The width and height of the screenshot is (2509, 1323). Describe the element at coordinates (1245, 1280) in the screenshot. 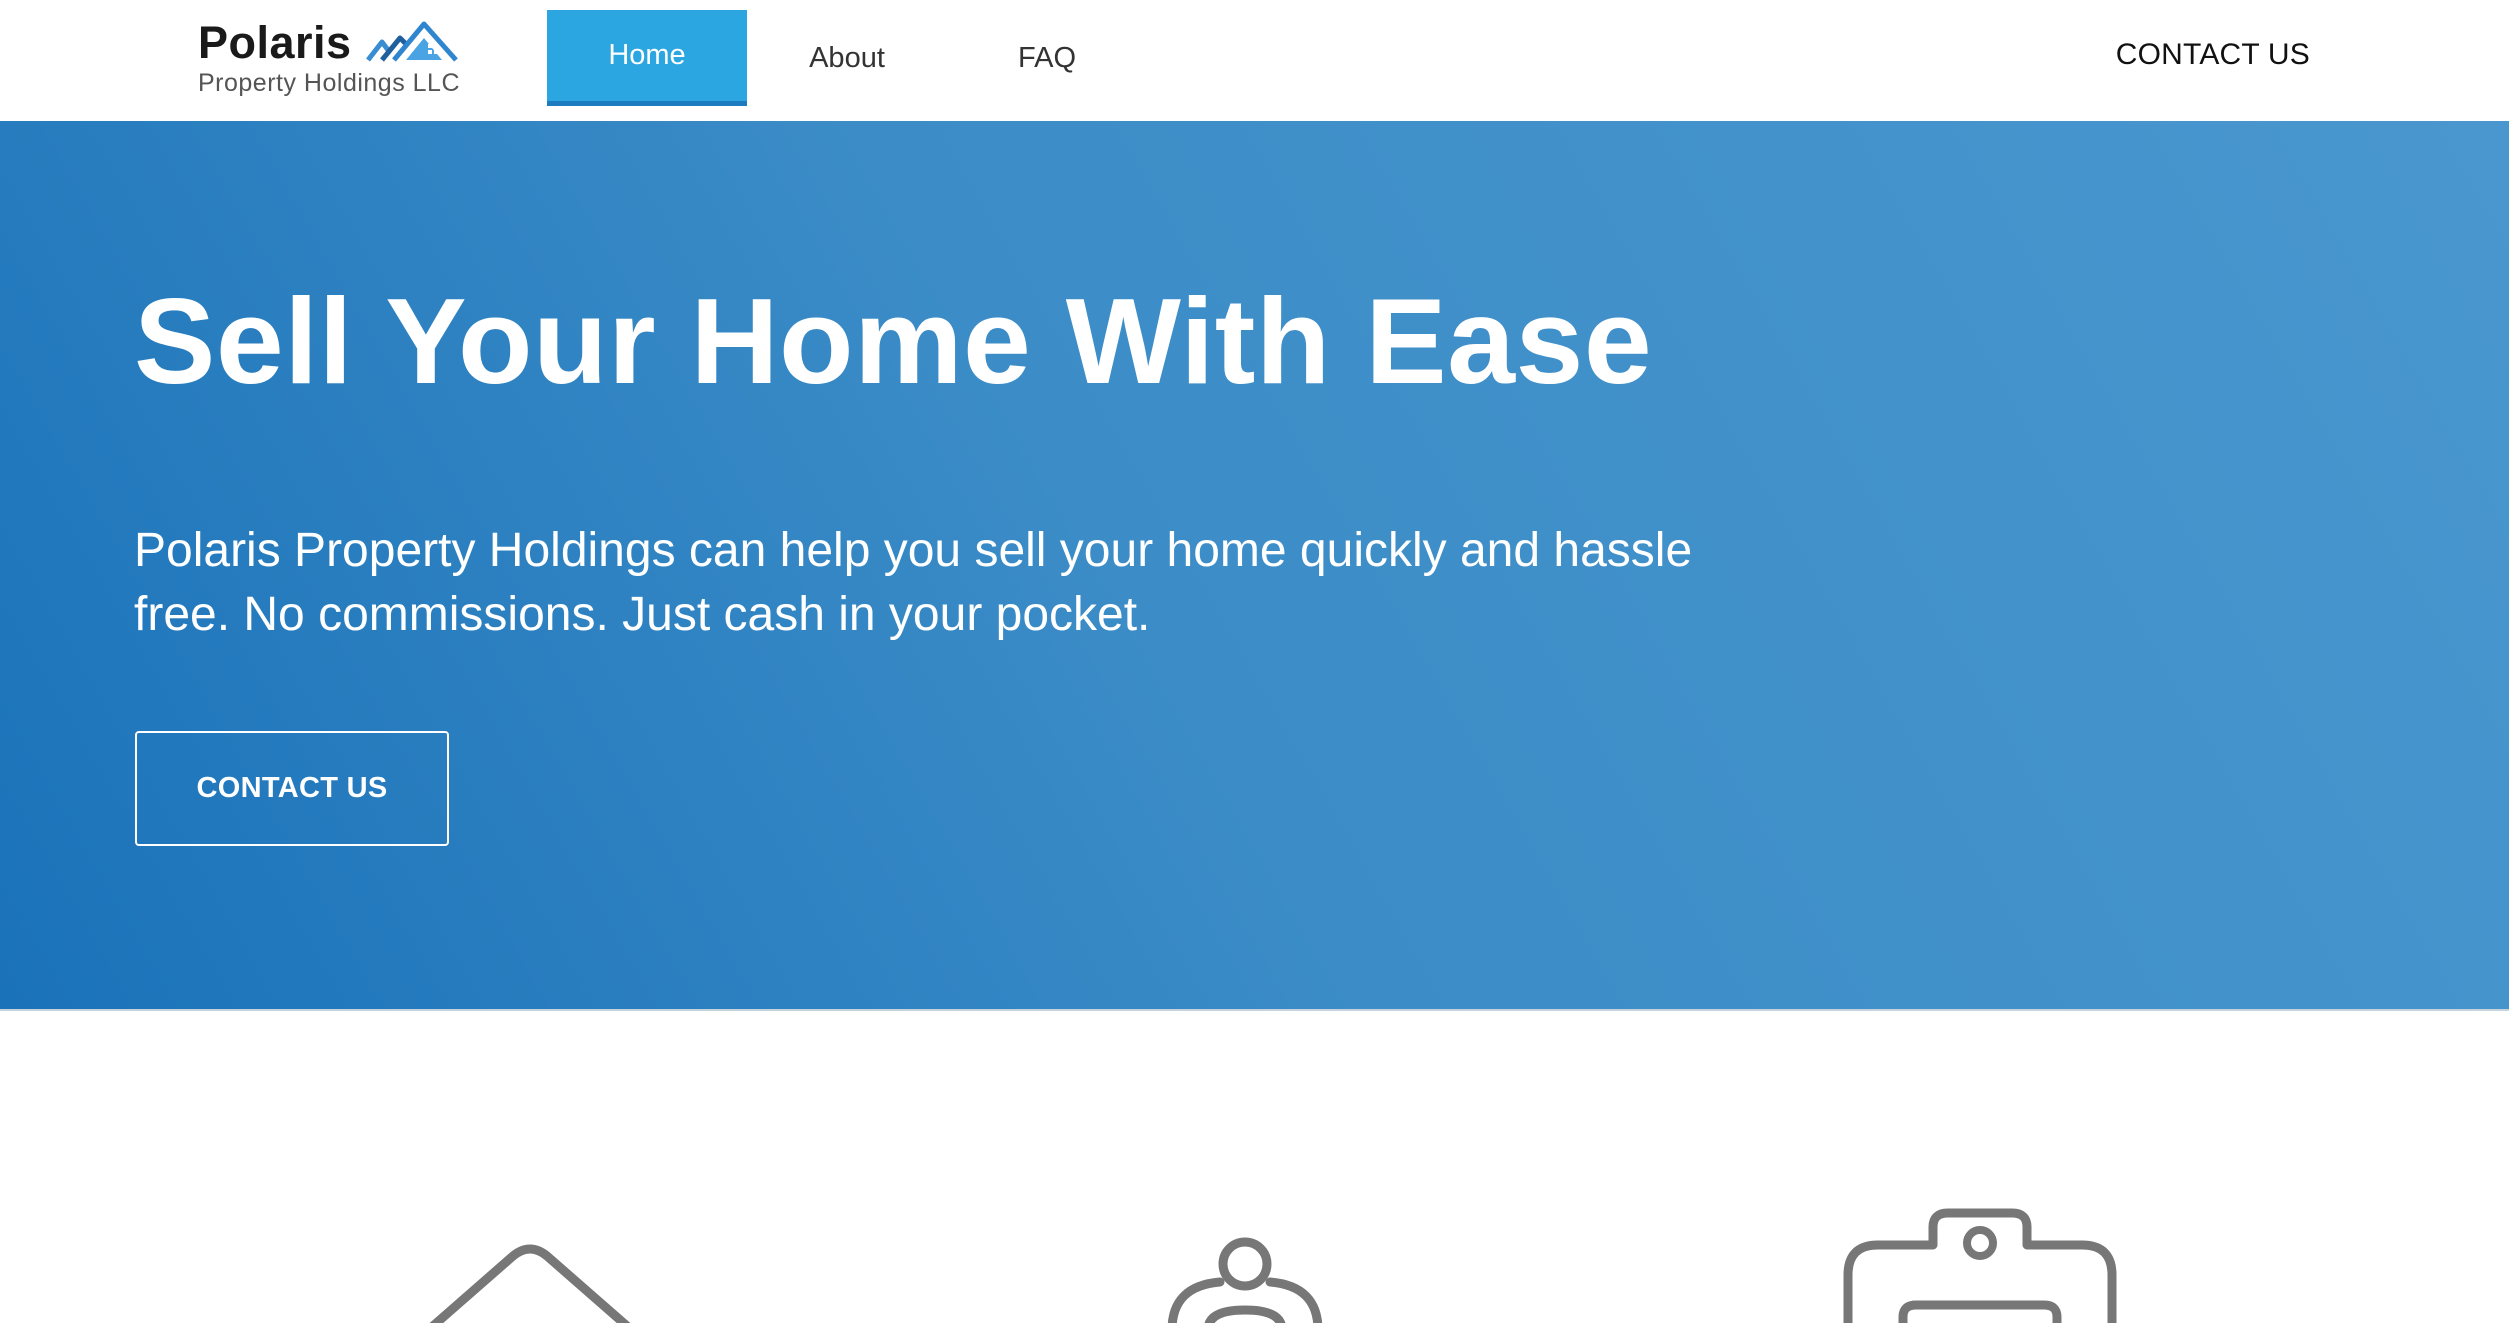

I see `person-outline-icon` at that location.